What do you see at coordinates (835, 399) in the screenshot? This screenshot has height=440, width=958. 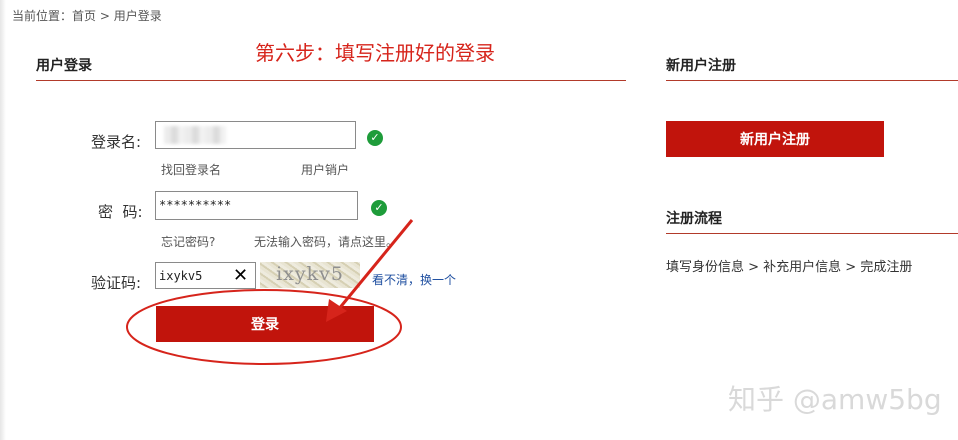 I see `watermark: 知乎 @amw5bg` at bounding box center [835, 399].